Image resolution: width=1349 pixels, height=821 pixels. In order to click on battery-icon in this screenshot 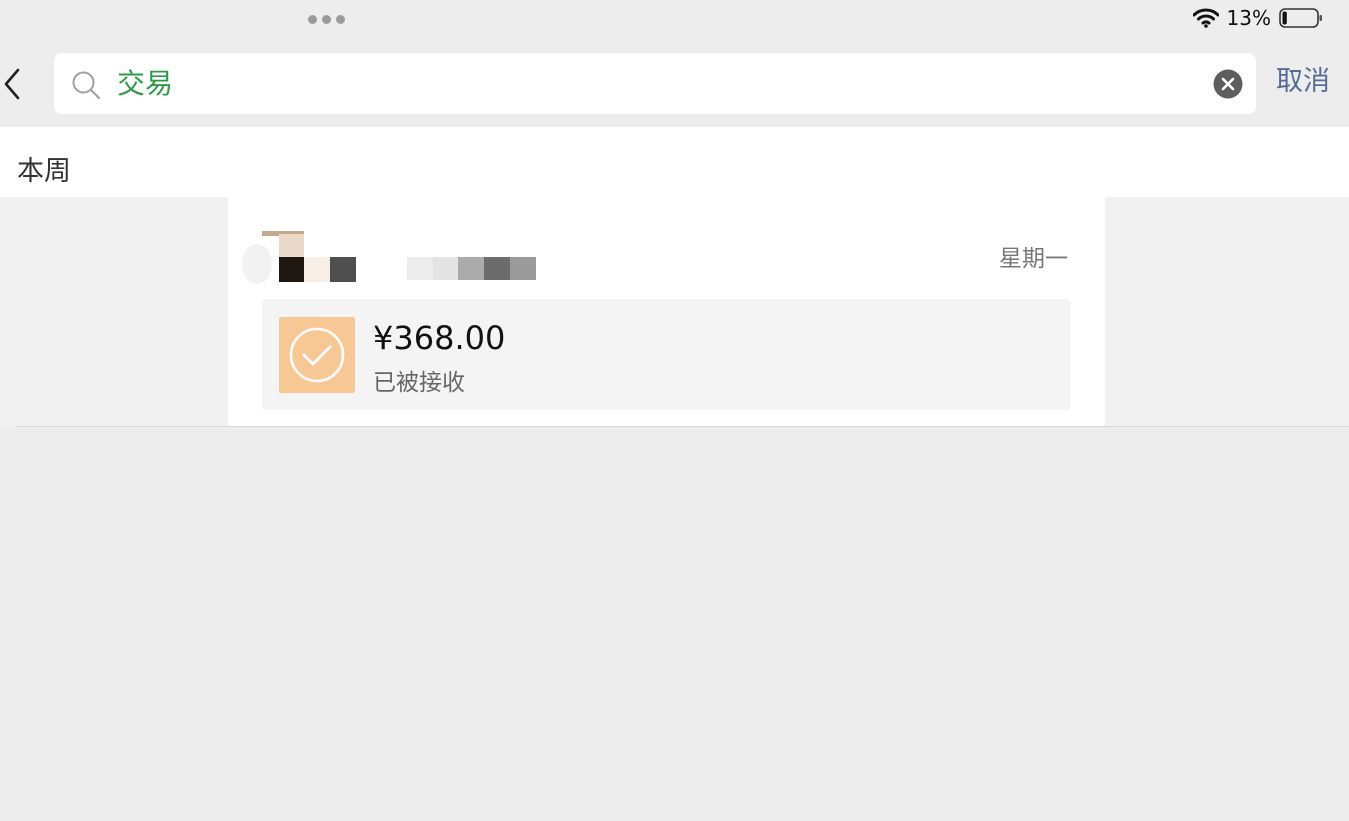, I will do `click(1300, 18)`.